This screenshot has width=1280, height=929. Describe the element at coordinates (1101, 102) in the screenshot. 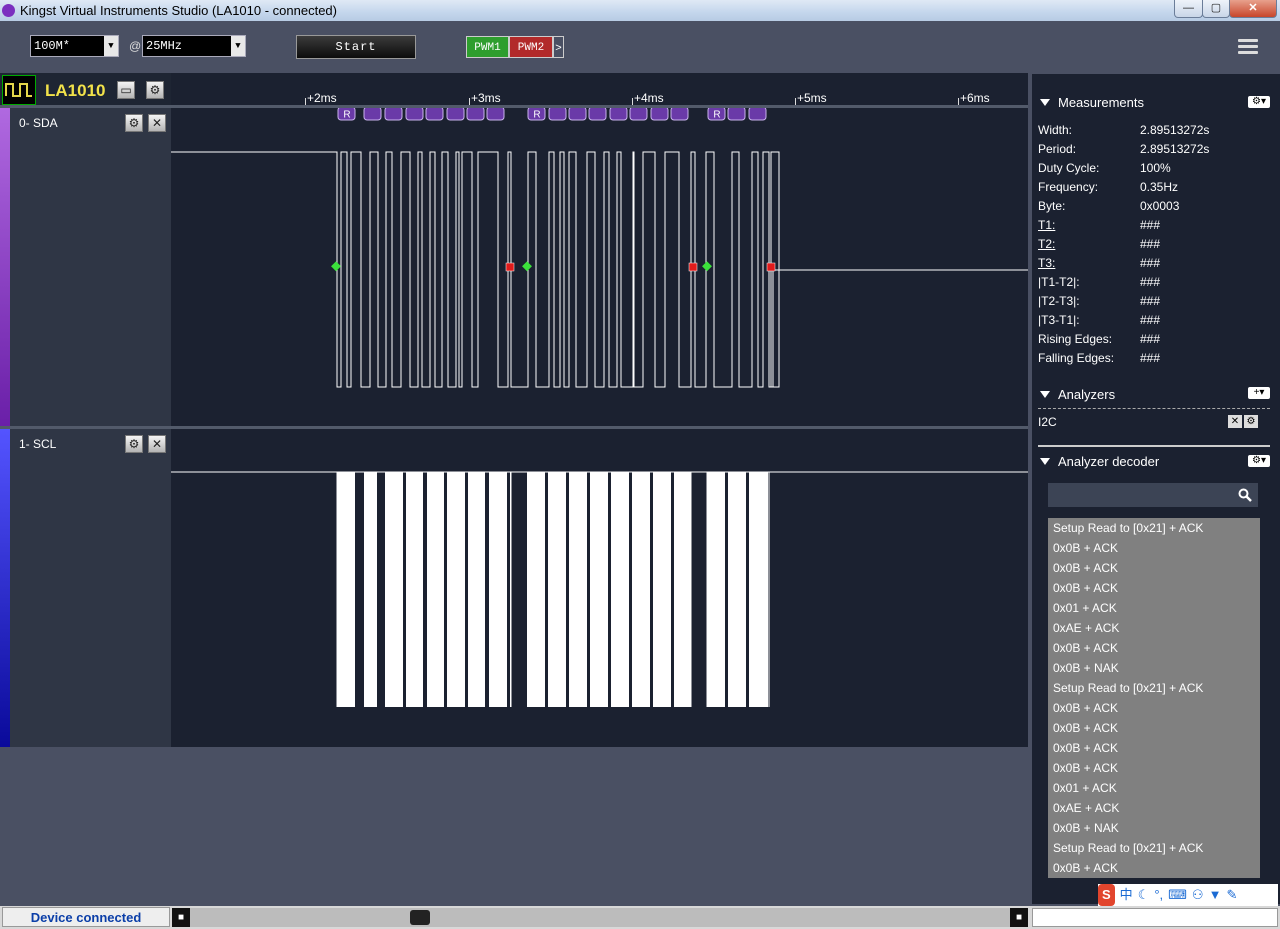

I see `measurements-title: Measurements` at that location.